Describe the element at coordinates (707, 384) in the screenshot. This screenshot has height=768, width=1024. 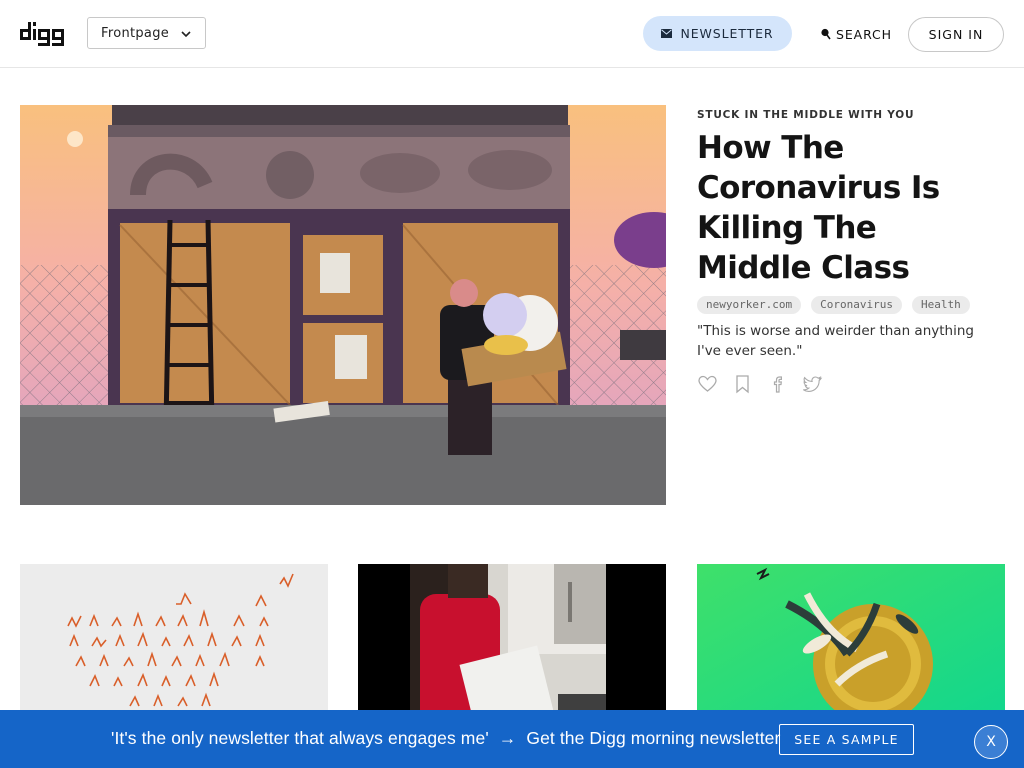
I see `heart-icon` at that location.